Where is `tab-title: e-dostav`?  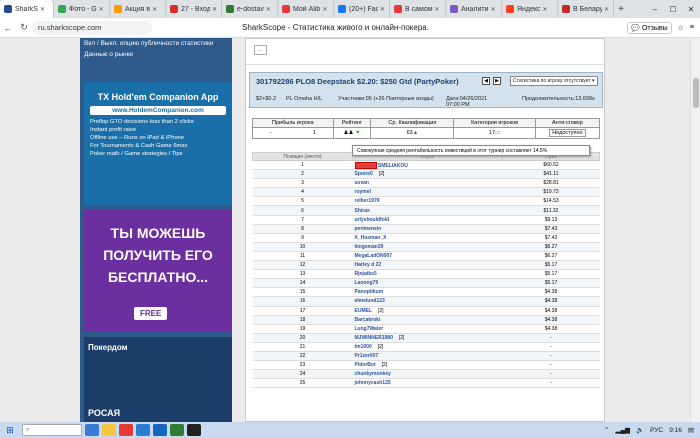
tab-title: e-dostav is located at coordinates (250, 9).